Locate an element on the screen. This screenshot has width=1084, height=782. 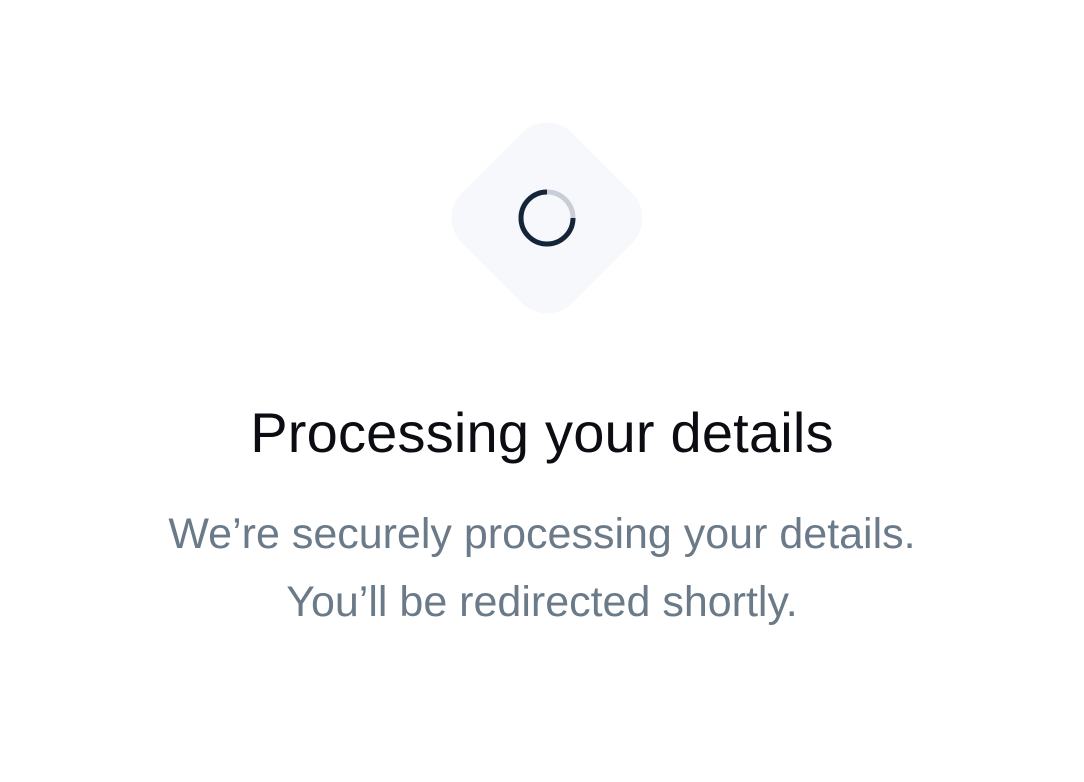
loading-spinner-icon is located at coordinates (547, 218).